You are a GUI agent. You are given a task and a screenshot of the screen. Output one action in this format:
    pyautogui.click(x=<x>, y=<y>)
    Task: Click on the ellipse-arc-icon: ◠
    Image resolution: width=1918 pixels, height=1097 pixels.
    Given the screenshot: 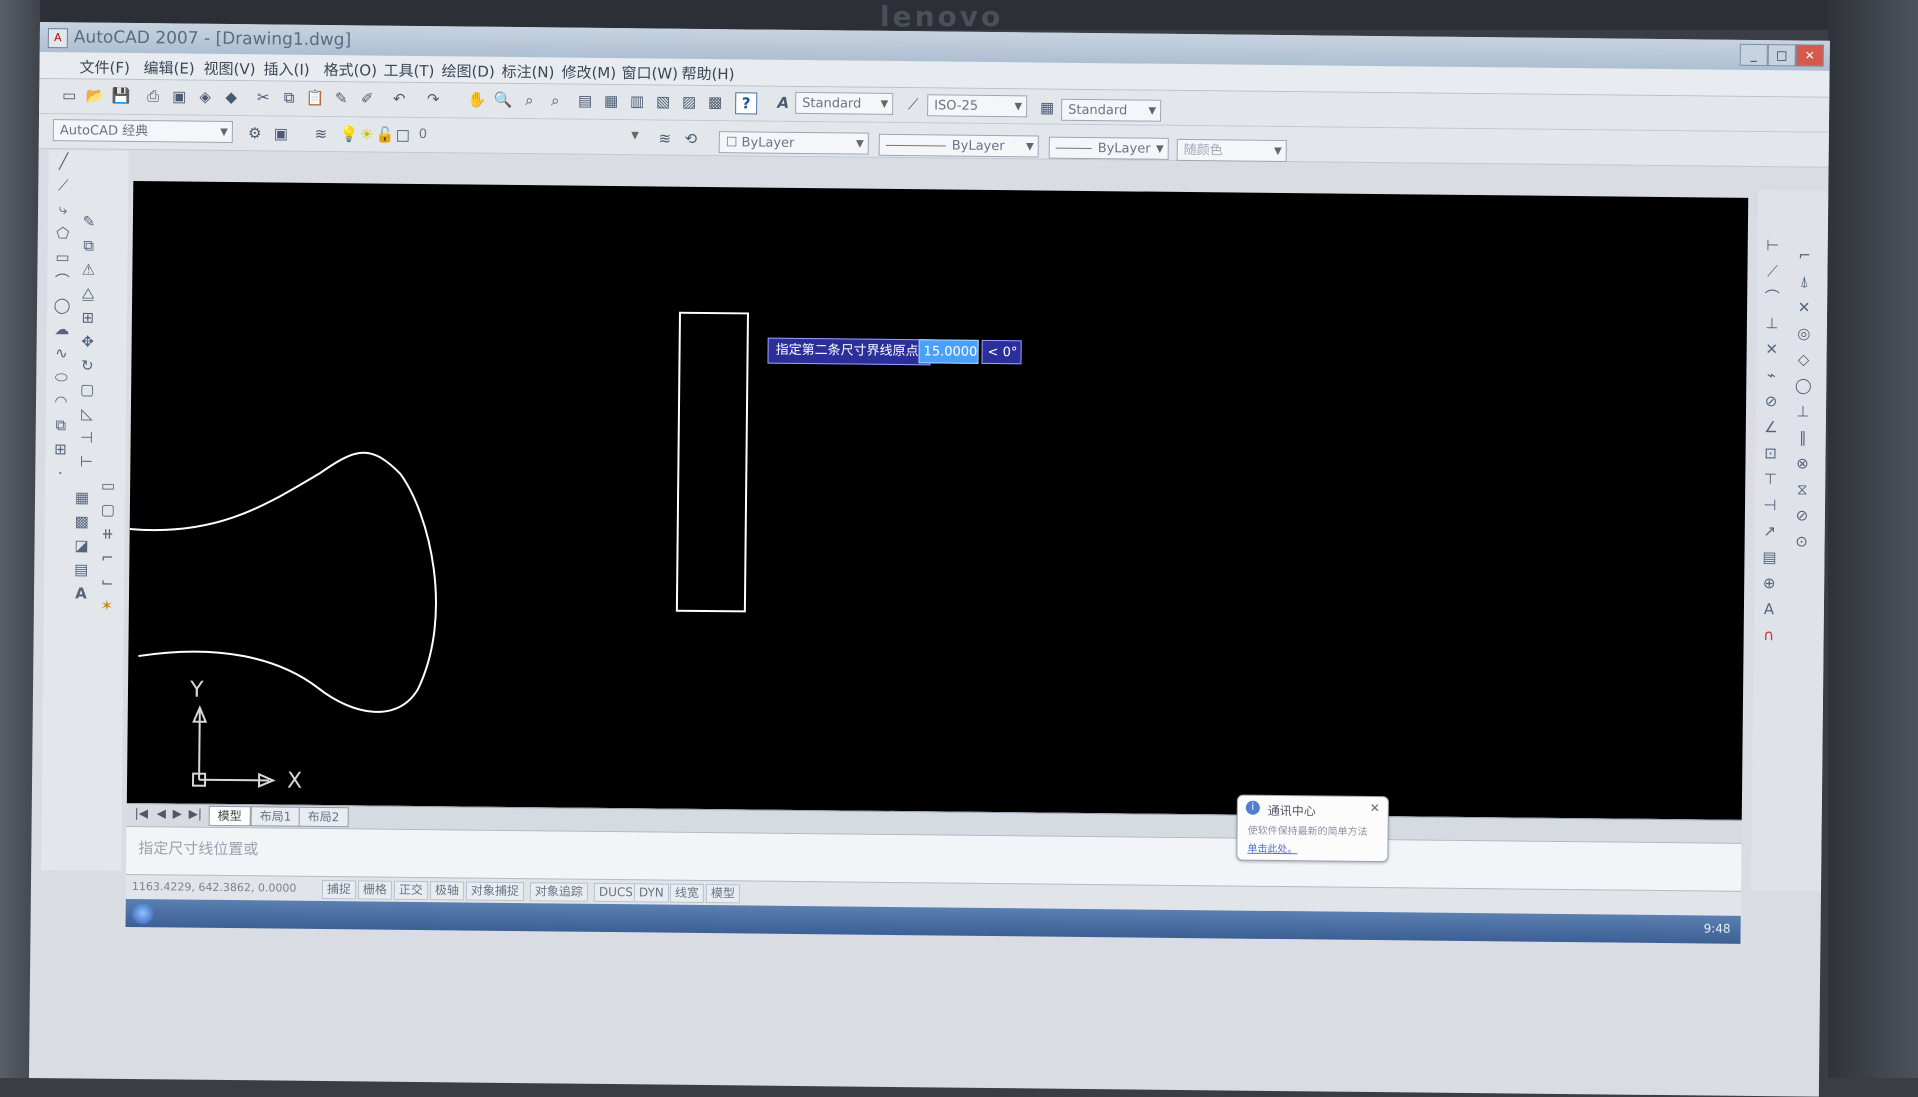 What is the action you would take?
    pyautogui.click(x=61, y=401)
    